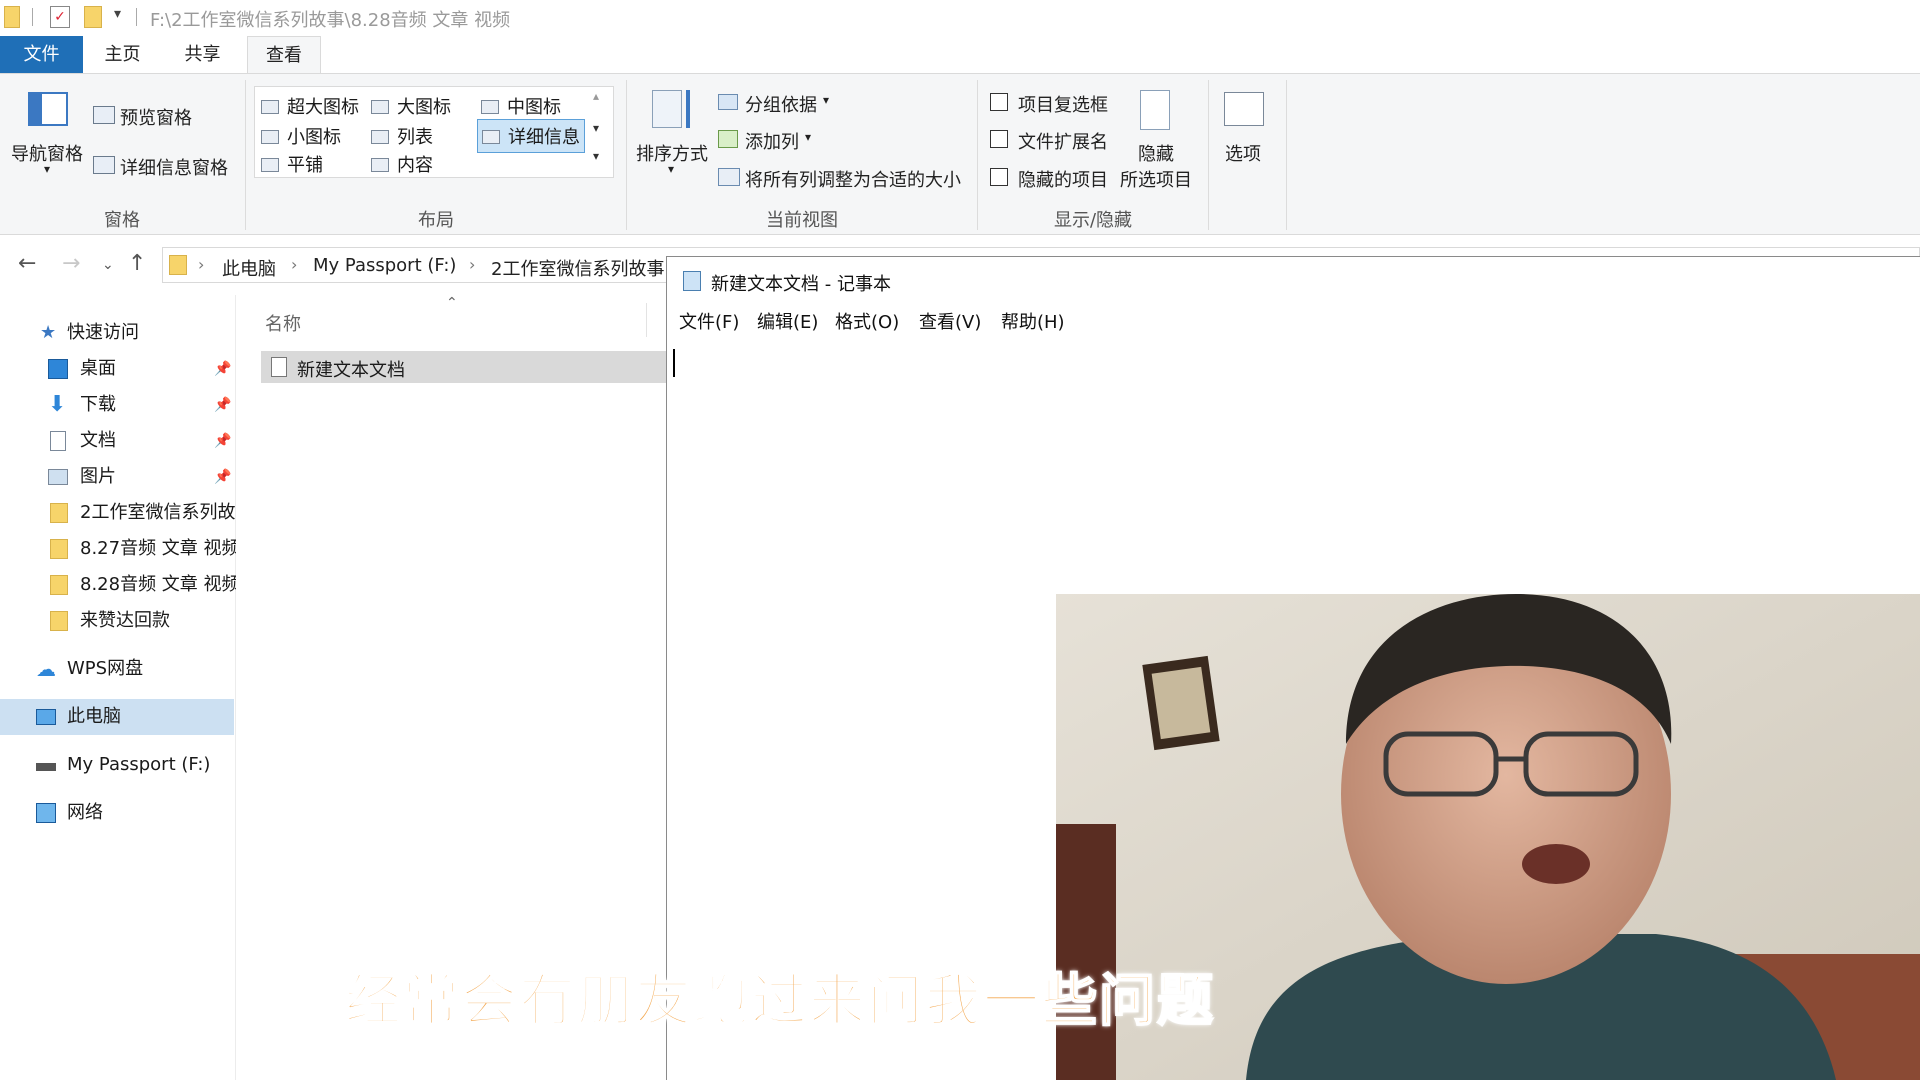 This screenshot has height=1081, width=1920. What do you see at coordinates (104, 165) in the screenshot?
I see `details-pane-icon` at bounding box center [104, 165].